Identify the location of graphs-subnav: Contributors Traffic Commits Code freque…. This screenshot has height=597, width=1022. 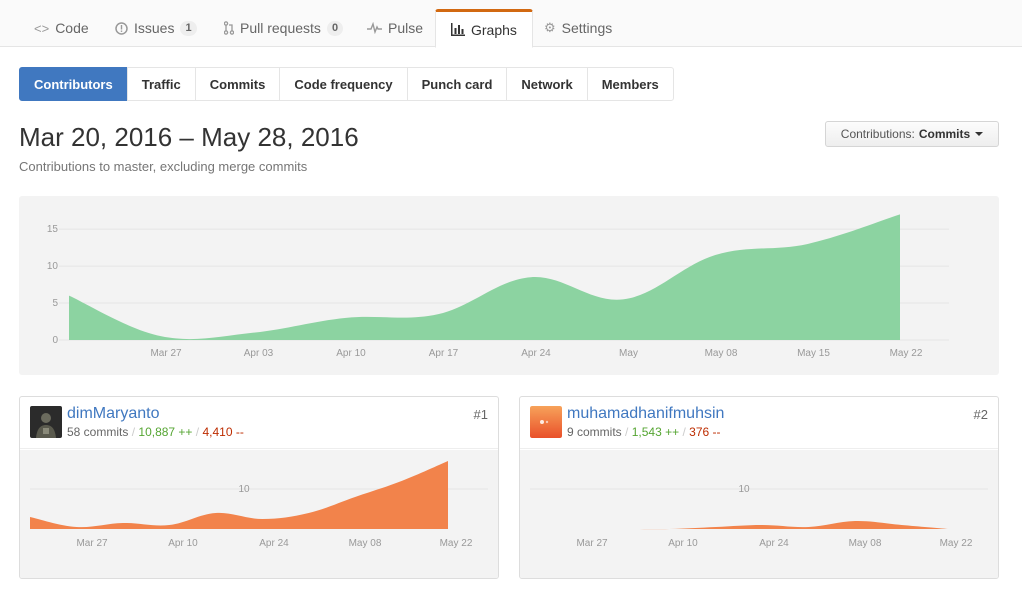
(346, 84).